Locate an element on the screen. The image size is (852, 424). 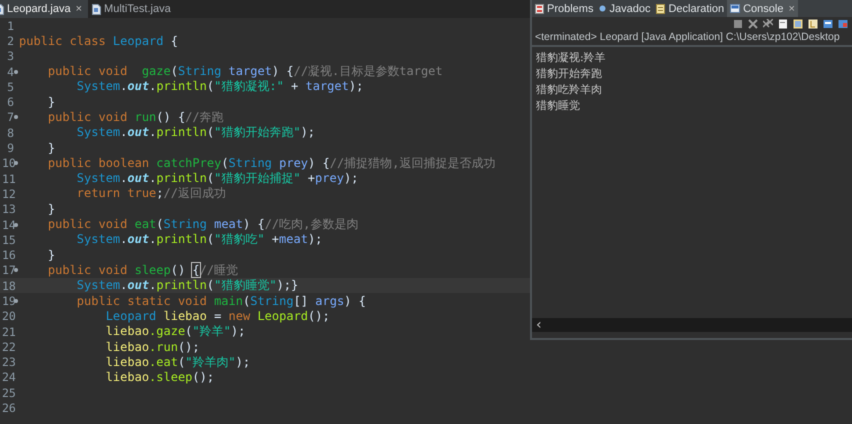
line-number: 9 is located at coordinates (10, 148).